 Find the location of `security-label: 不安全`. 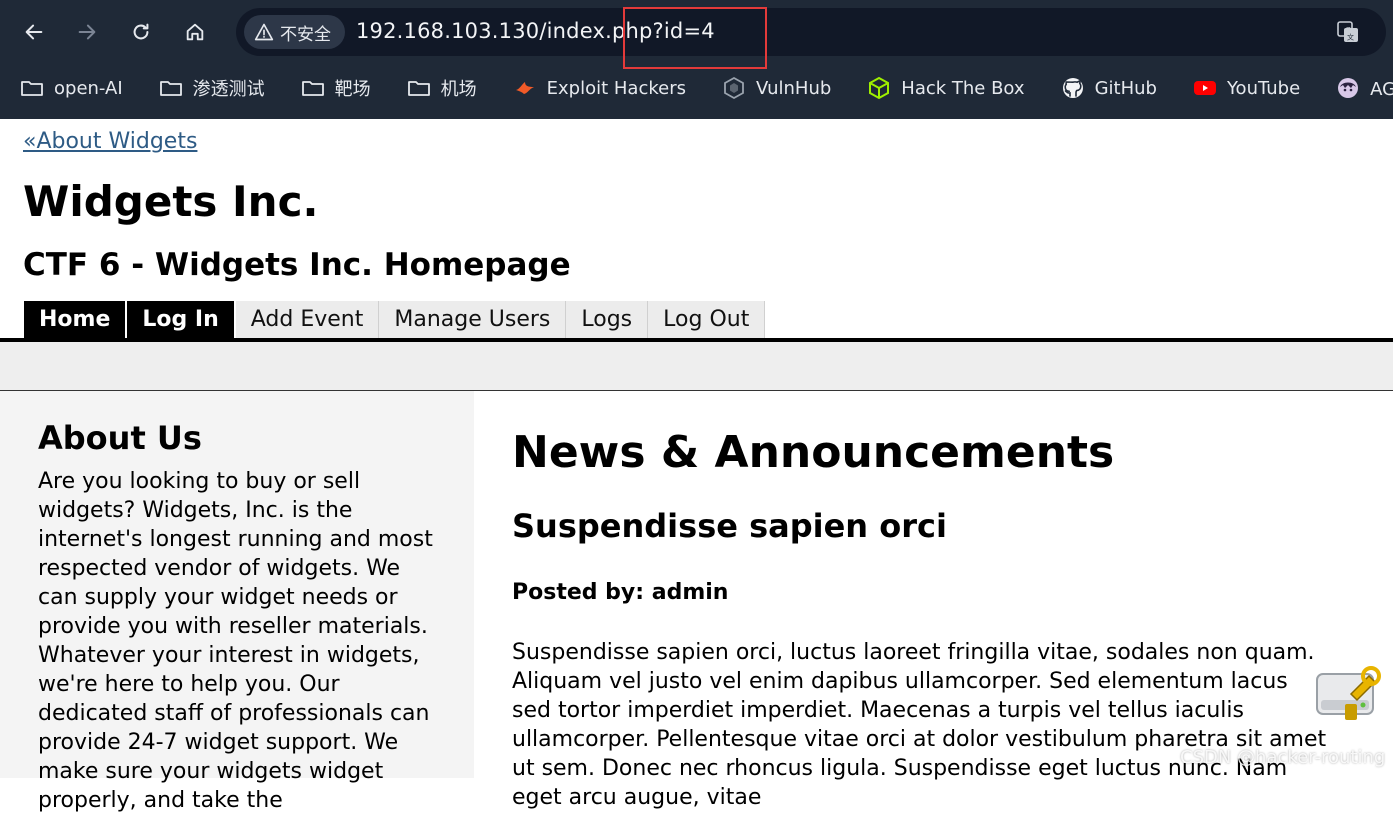

security-label: 不安全 is located at coordinates (305, 34).